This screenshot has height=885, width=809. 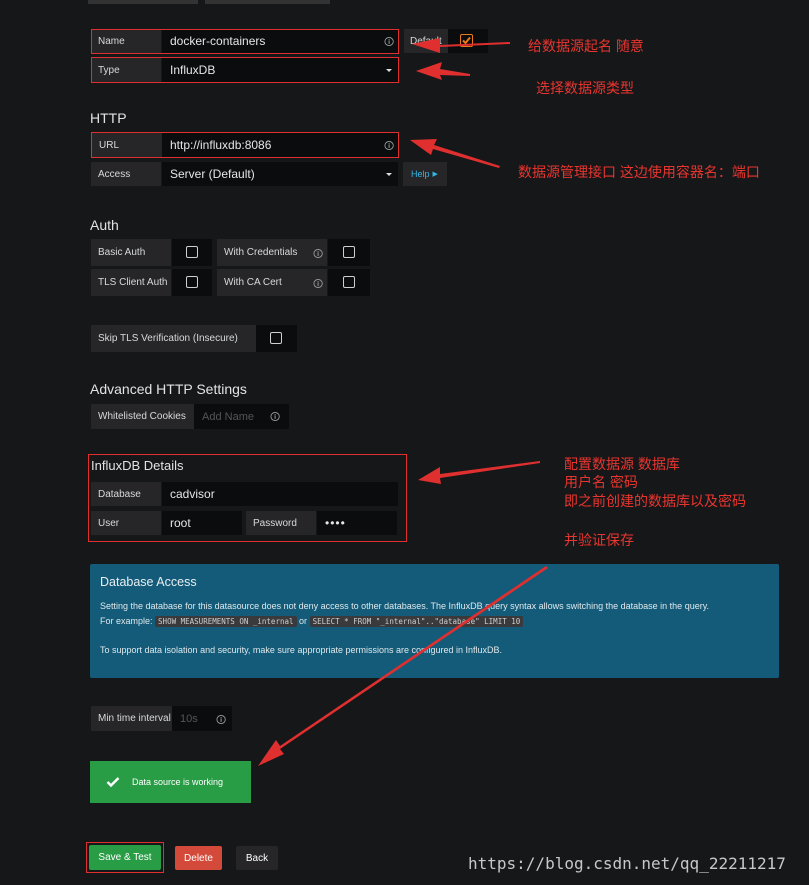 I want to click on min-interval-label: Min time interval, so click(x=131, y=718).